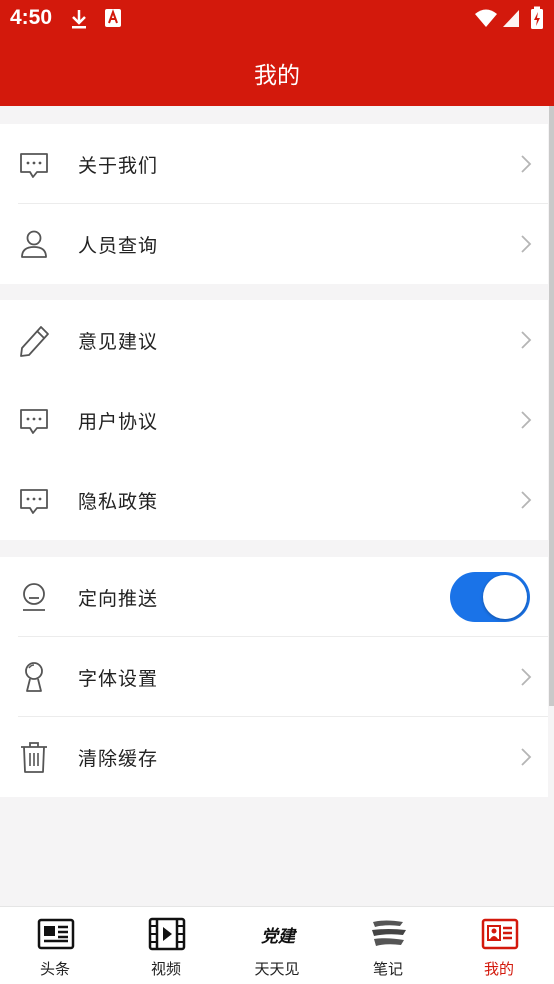 The width and height of the screenshot is (554, 984). Describe the element at coordinates (118, 759) in the screenshot. I see `menu-item-label: 清除缓存` at that location.